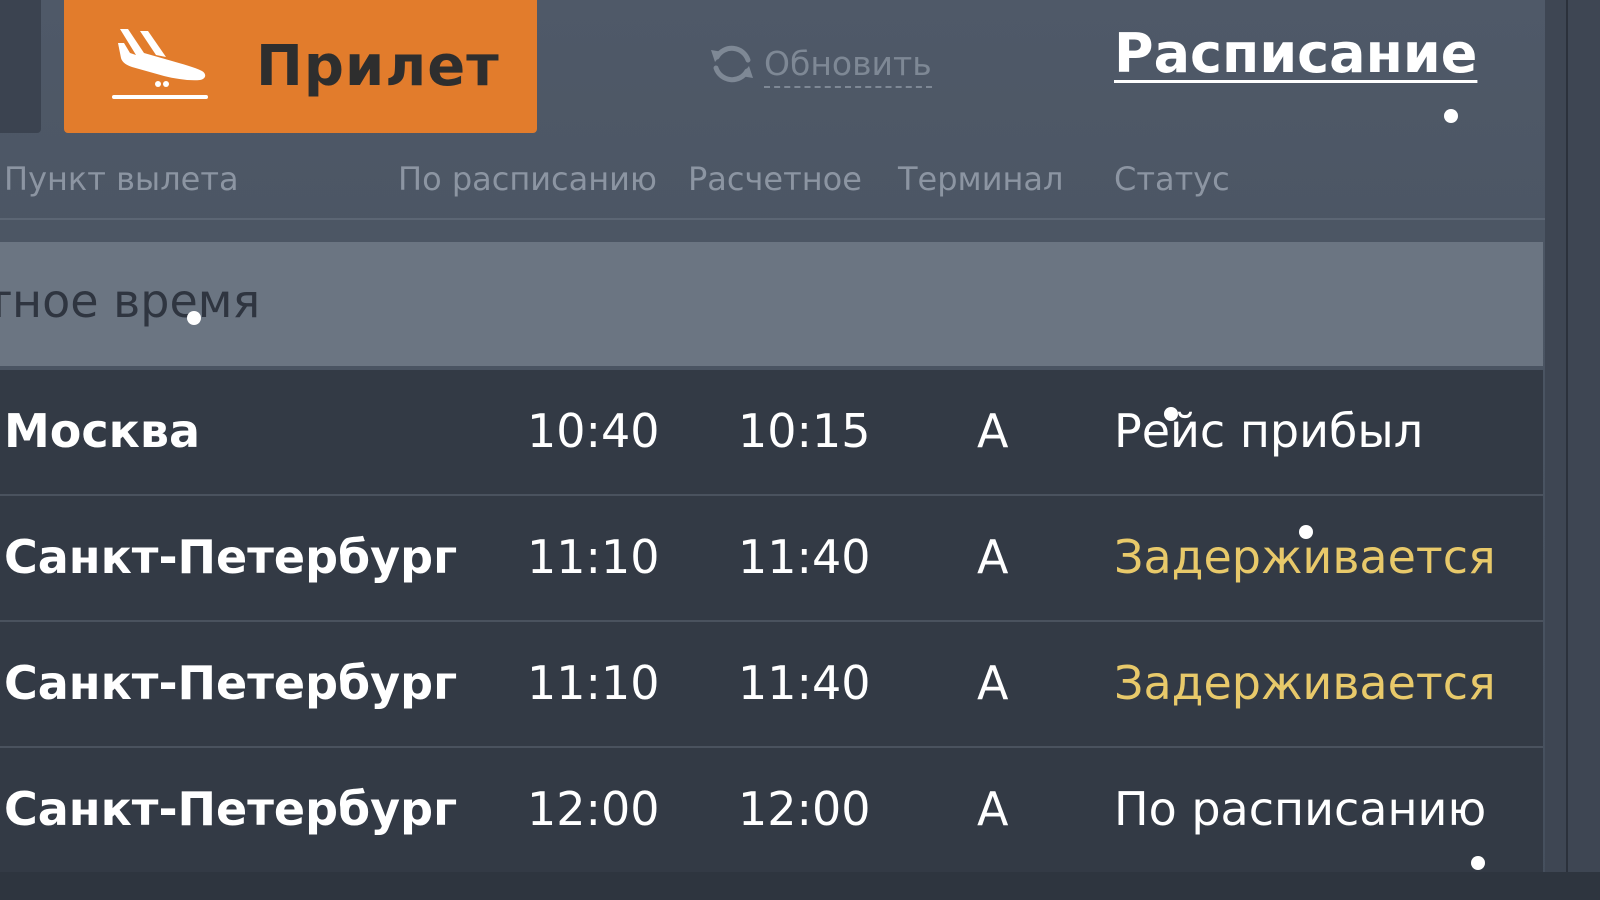 The image size is (1600, 900). What do you see at coordinates (775, 179) in the screenshot?
I see `column-estimated: Расчетное` at bounding box center [775, 179].